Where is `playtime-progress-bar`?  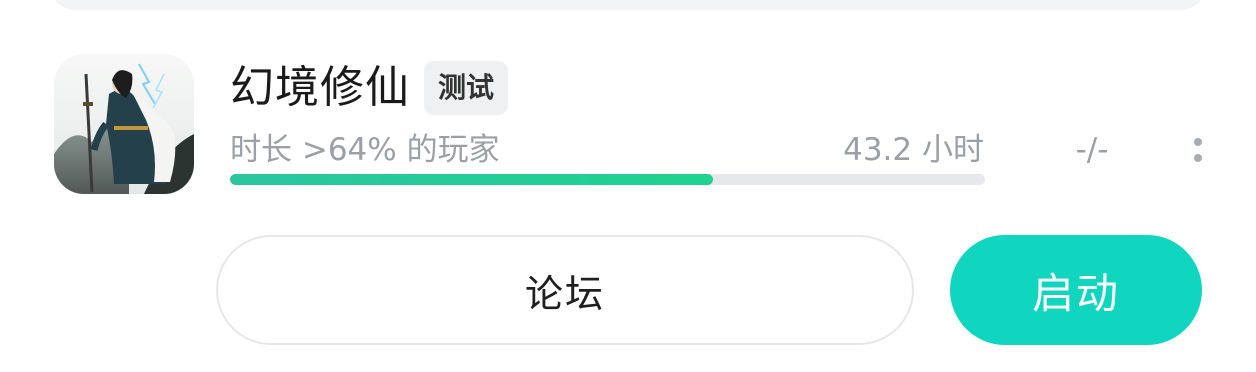 playtime-progress-bar is located at coordinates (607, 179).